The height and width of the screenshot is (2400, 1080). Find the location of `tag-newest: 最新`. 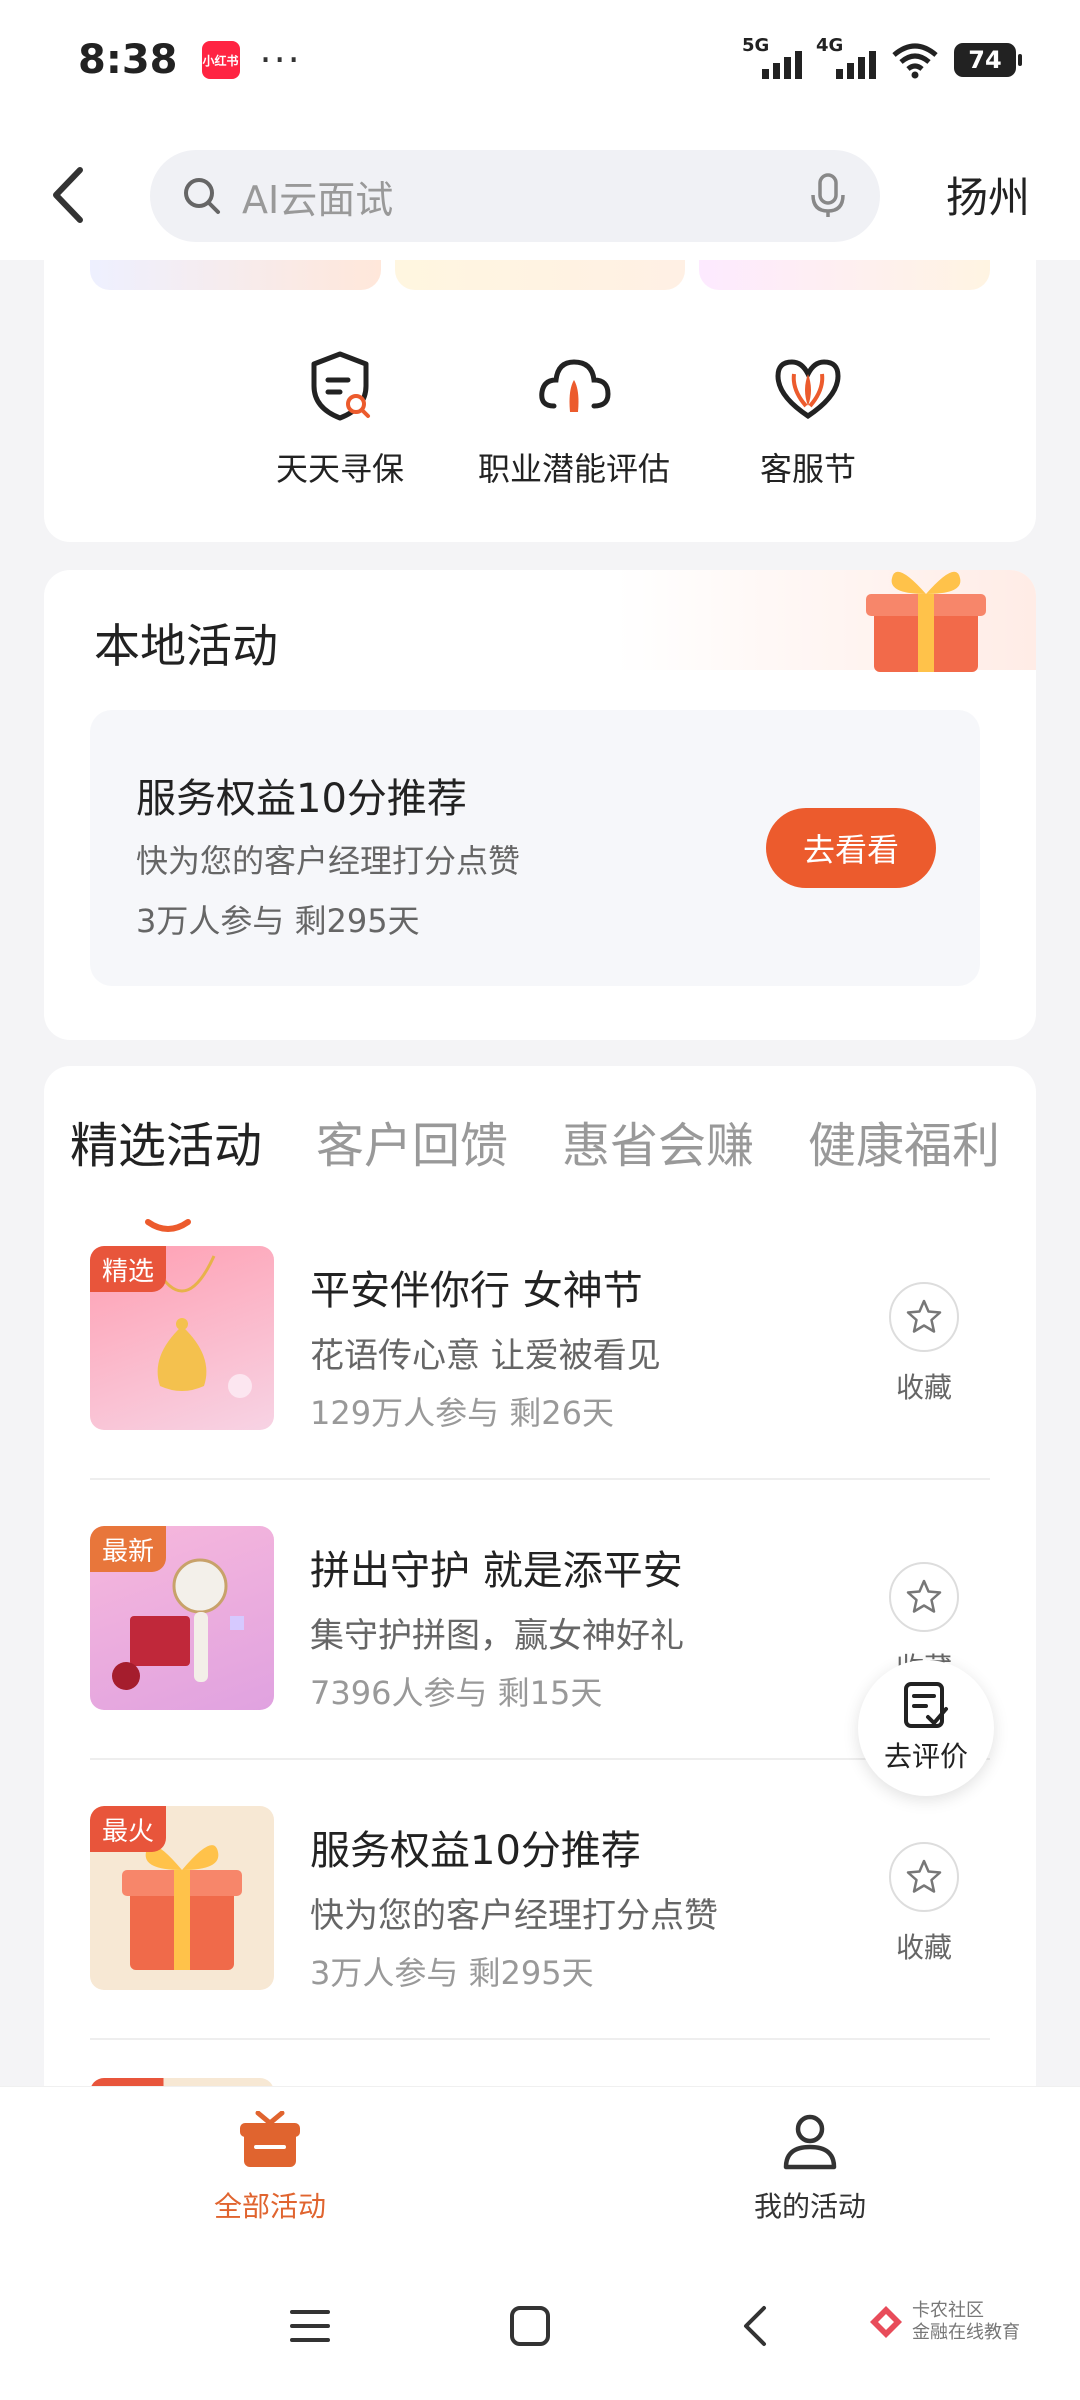

tag-newest: 最新 is located at coordinates (128, 1549).